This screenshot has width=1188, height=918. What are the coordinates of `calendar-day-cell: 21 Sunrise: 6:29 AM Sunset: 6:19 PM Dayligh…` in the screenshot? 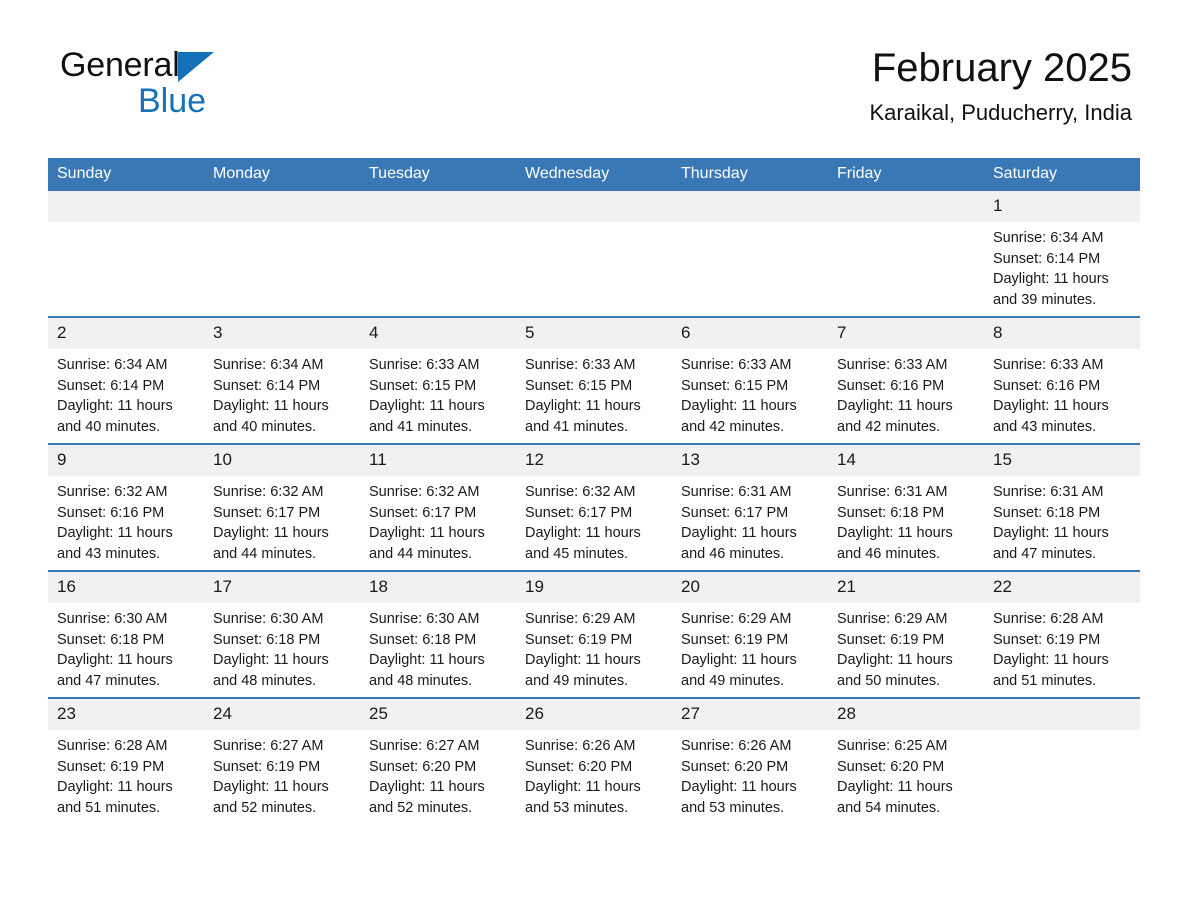 It's located at (906, 634).